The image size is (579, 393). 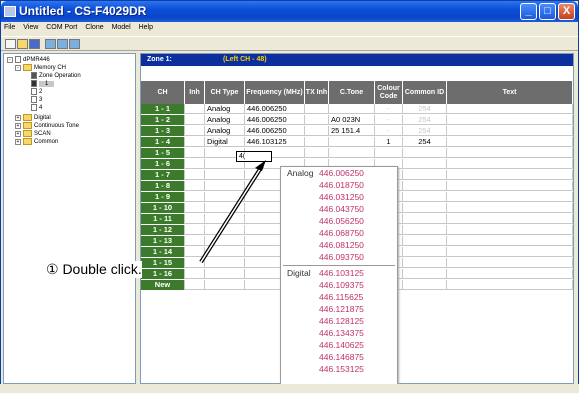 What do you see at coordinates (94, 269) in the screenshot?
I see `double-click-note: ① Double click.` at bounding box center [94, 269].